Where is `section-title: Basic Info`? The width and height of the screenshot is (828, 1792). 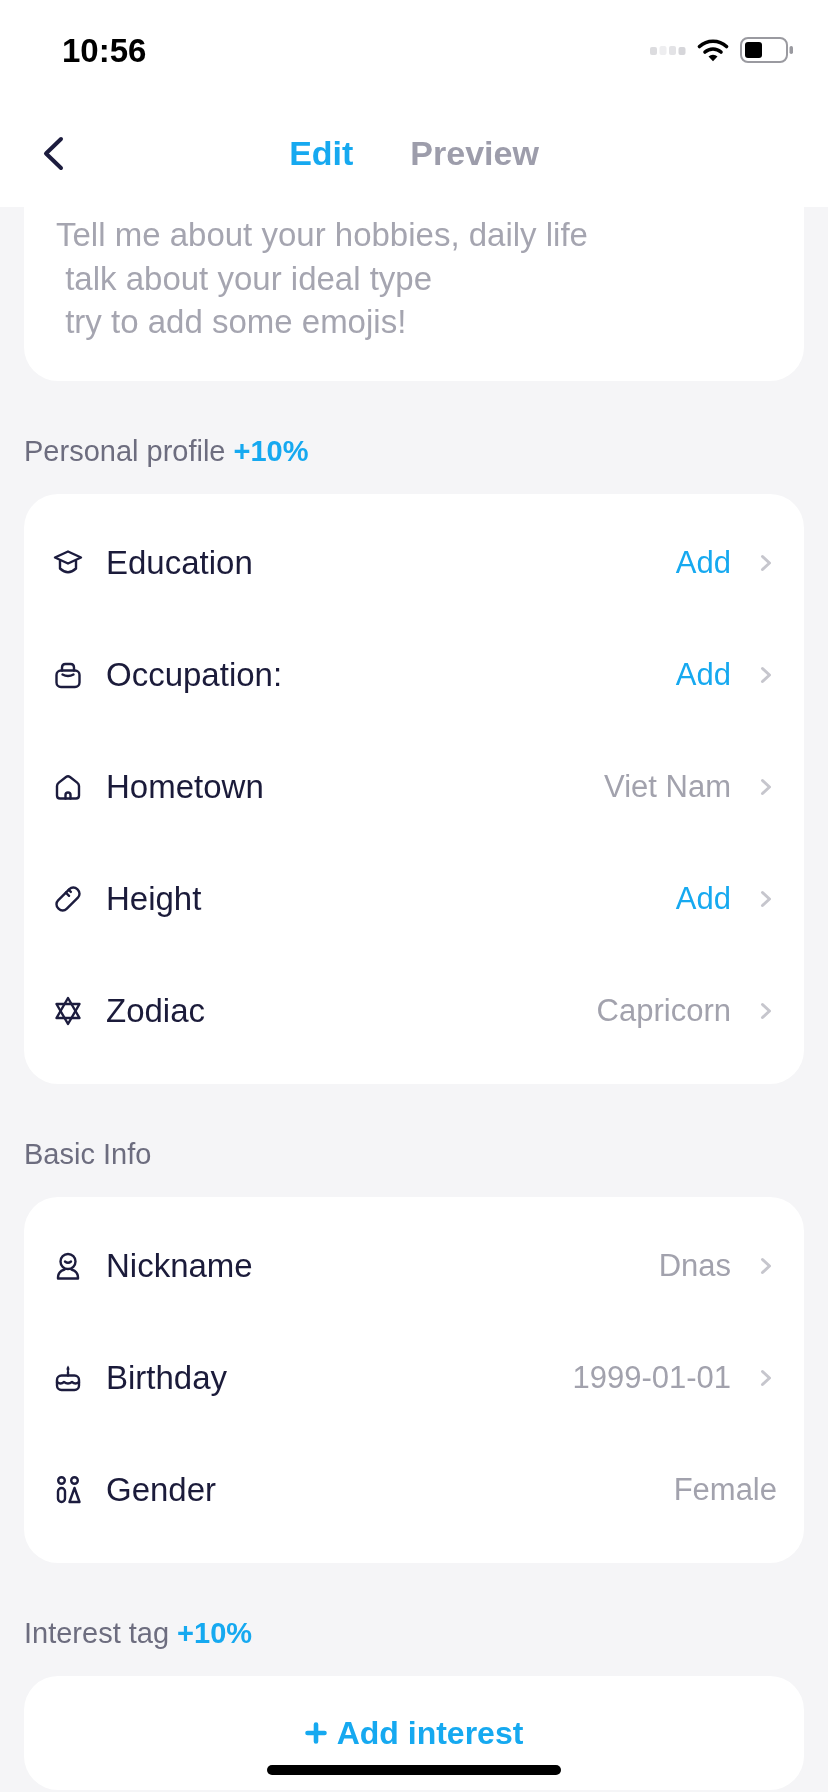
section-title: Basic Info is located at coordinates (88, 1154).